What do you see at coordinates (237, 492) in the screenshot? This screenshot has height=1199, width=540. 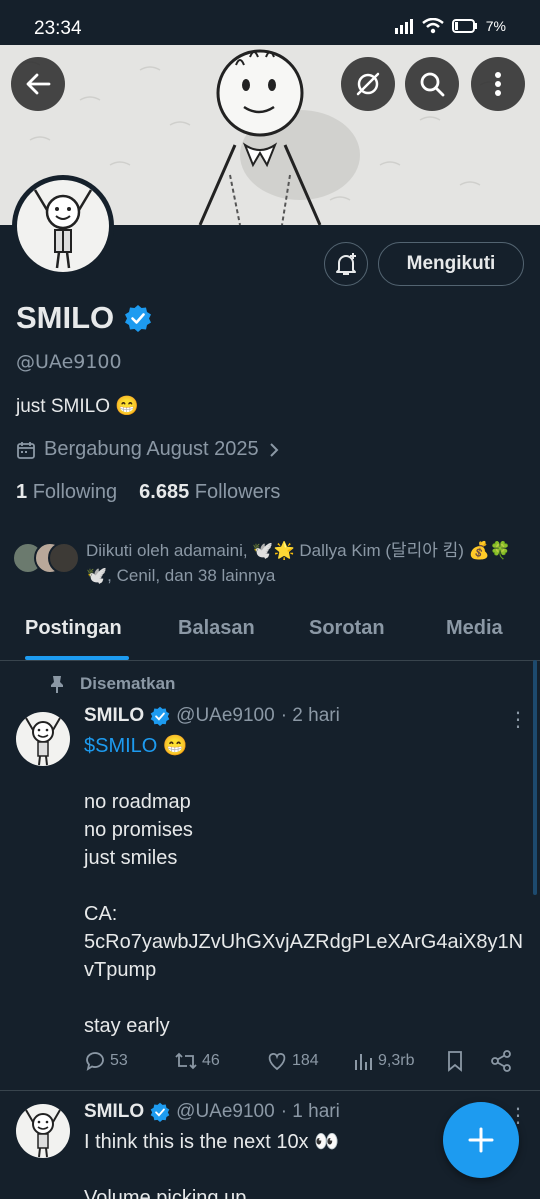 I see `followers-label: Followers` at bounding box center [237, 492].